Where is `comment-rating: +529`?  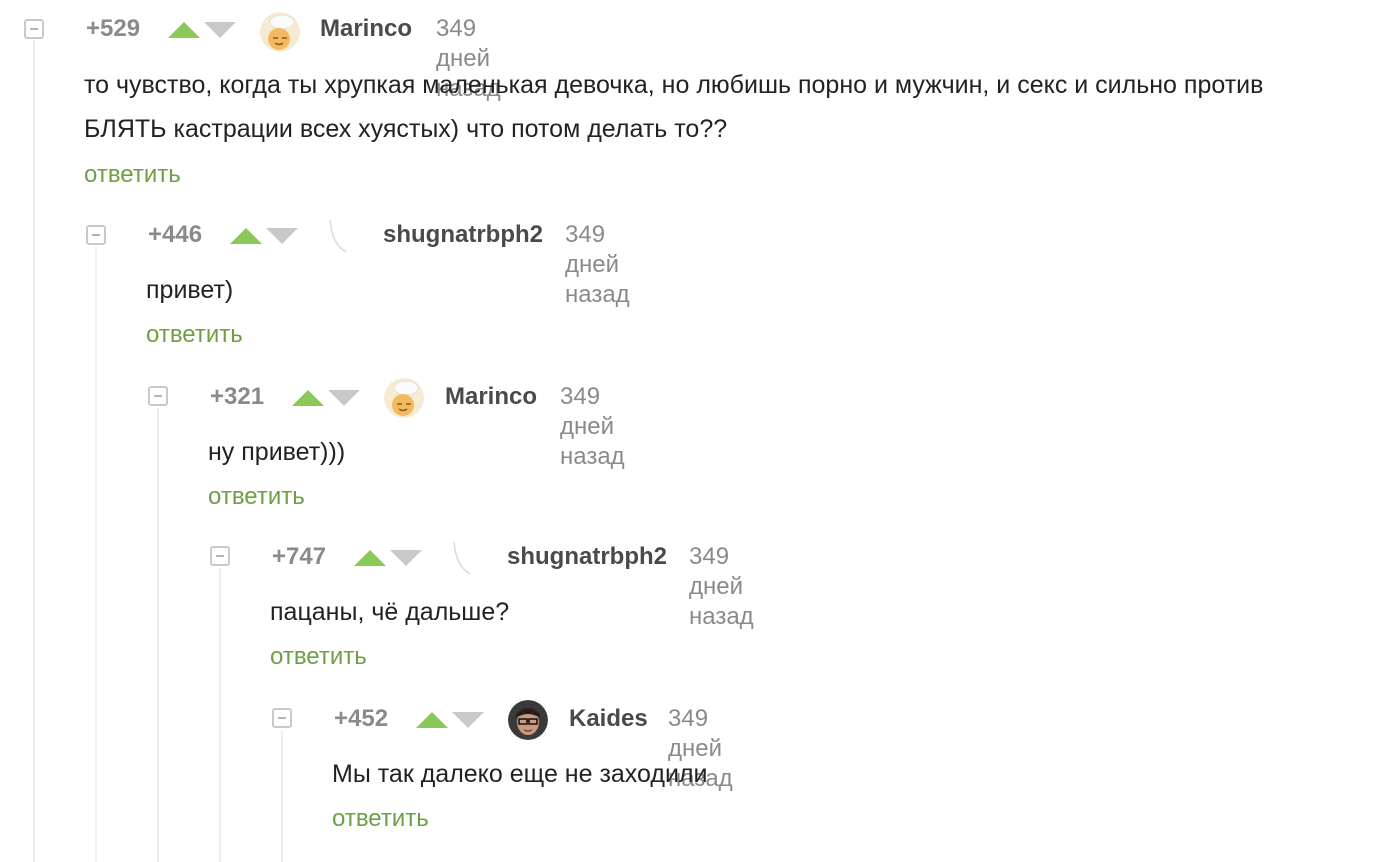
comment-rating: +529 is located at coordinates (113, 28).